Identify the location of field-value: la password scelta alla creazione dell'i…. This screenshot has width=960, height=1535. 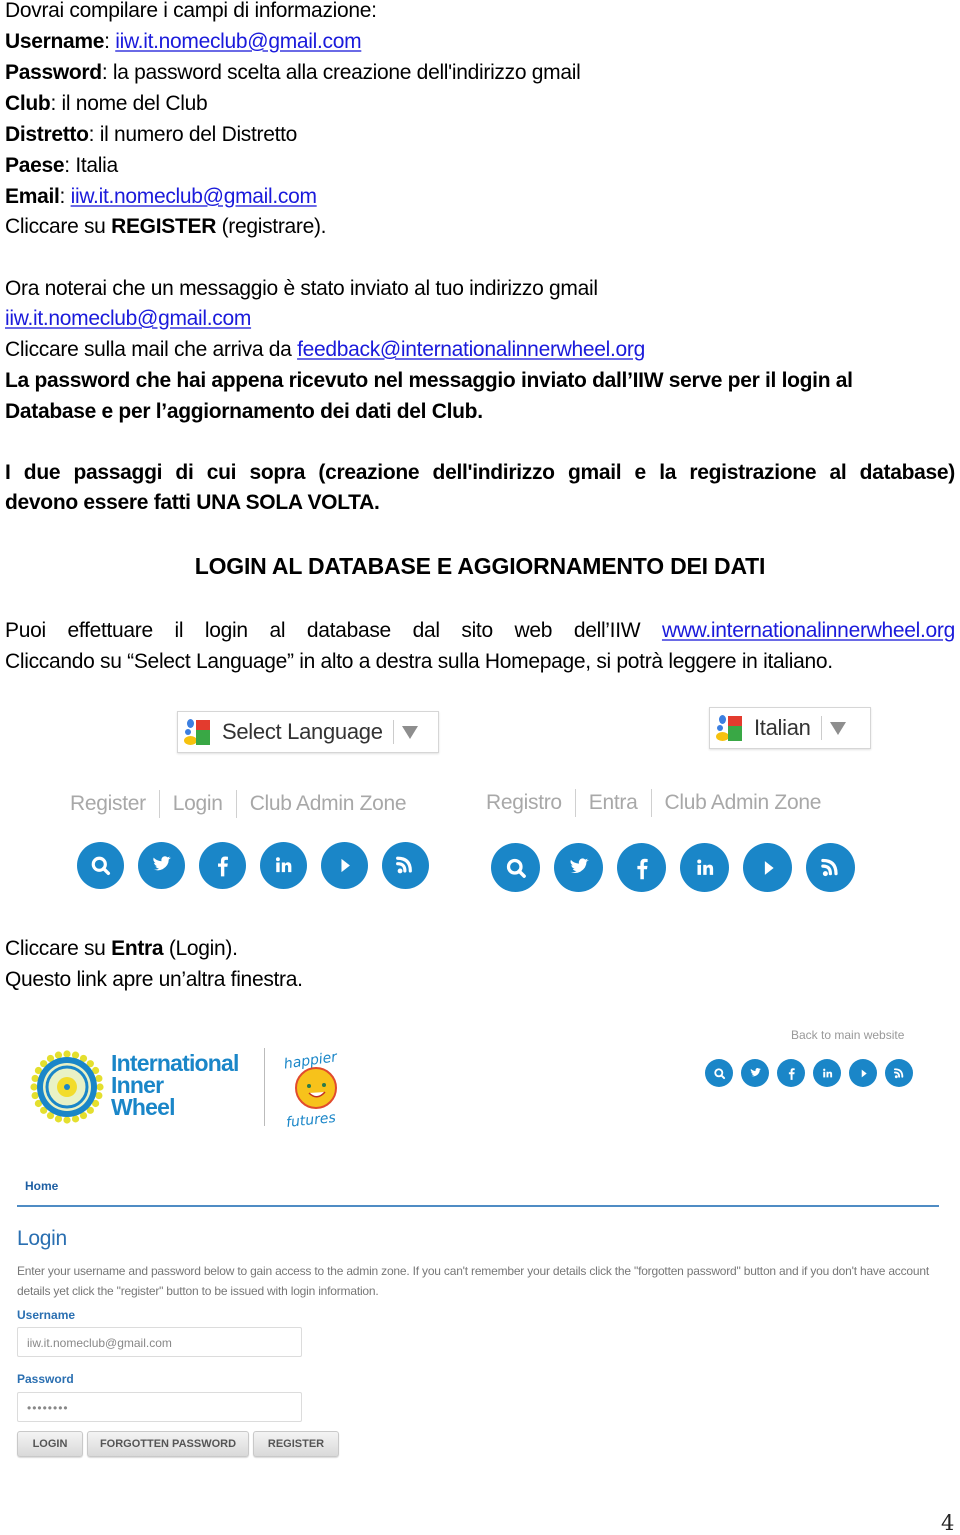
(346, 72).